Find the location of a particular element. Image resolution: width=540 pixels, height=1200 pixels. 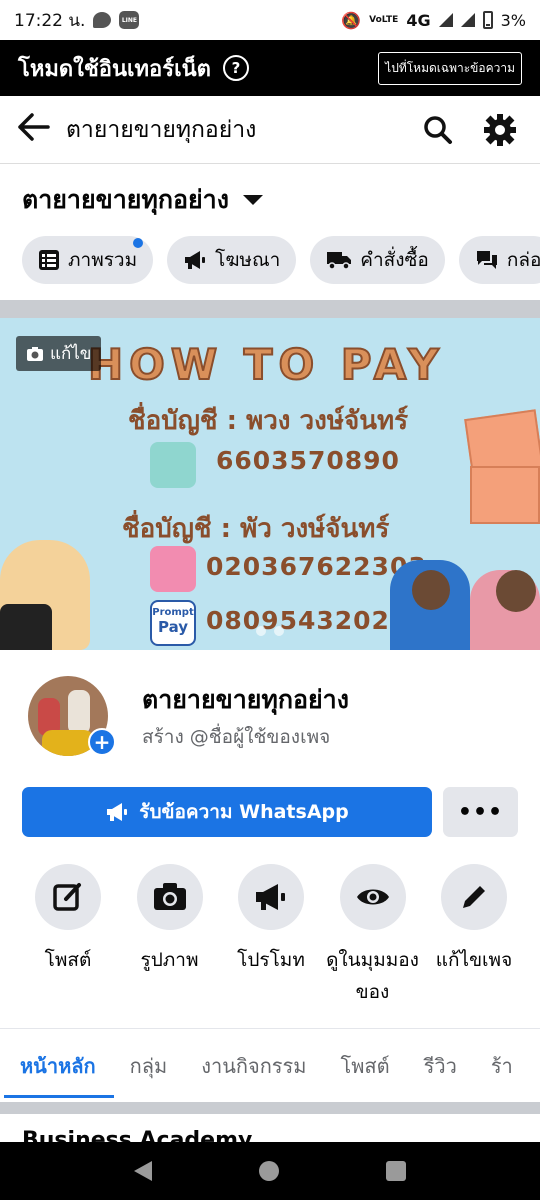

system-nav-bar is located at coordinates (270, 1171).